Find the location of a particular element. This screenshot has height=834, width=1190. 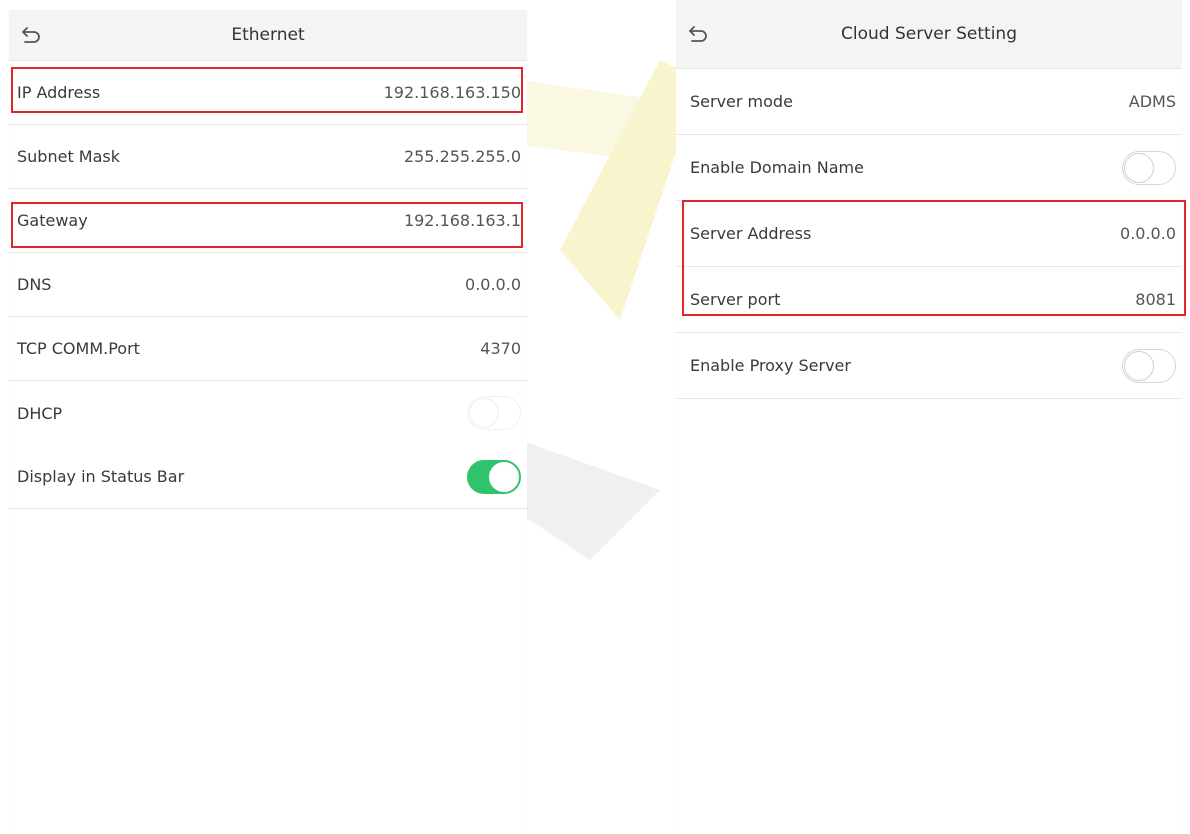

row-value: 8081 is located at coordinates (1155, 299).